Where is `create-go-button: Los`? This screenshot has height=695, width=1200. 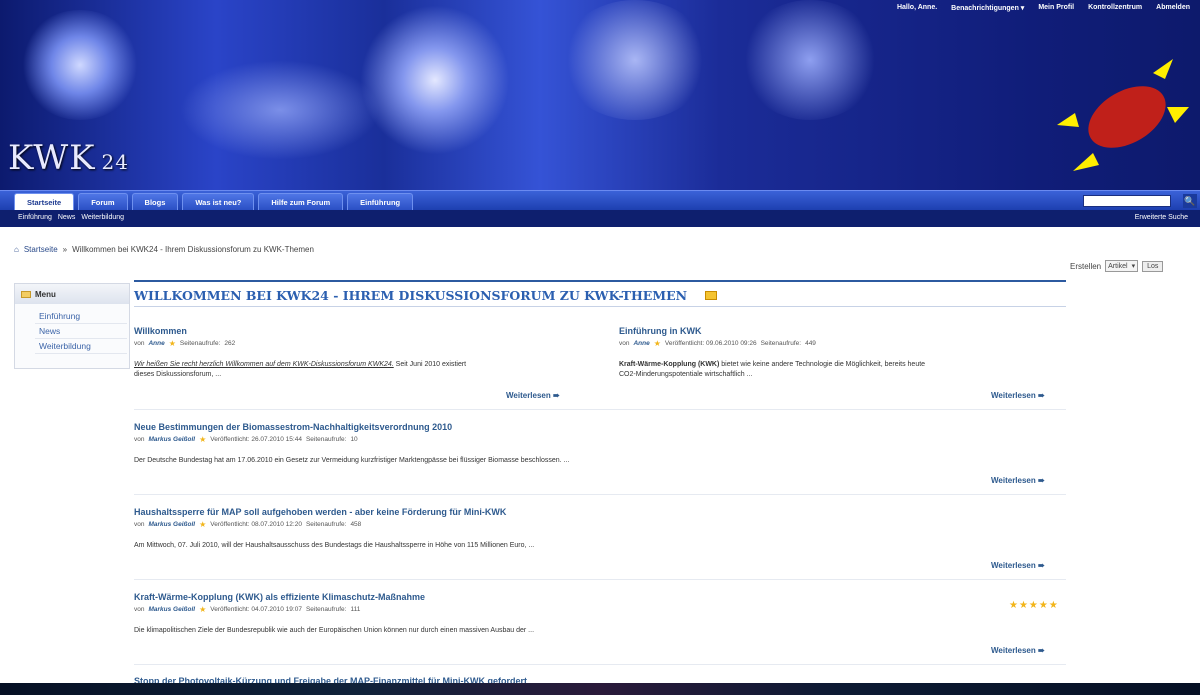
create-go-button: Los is located at coordinates (1153, 266).